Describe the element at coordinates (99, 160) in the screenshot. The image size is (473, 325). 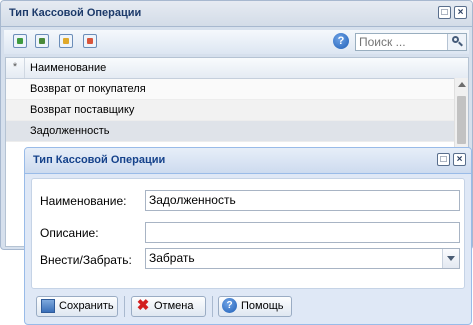
I see `dialog-title: Тип Кассовой Операции` at that location.